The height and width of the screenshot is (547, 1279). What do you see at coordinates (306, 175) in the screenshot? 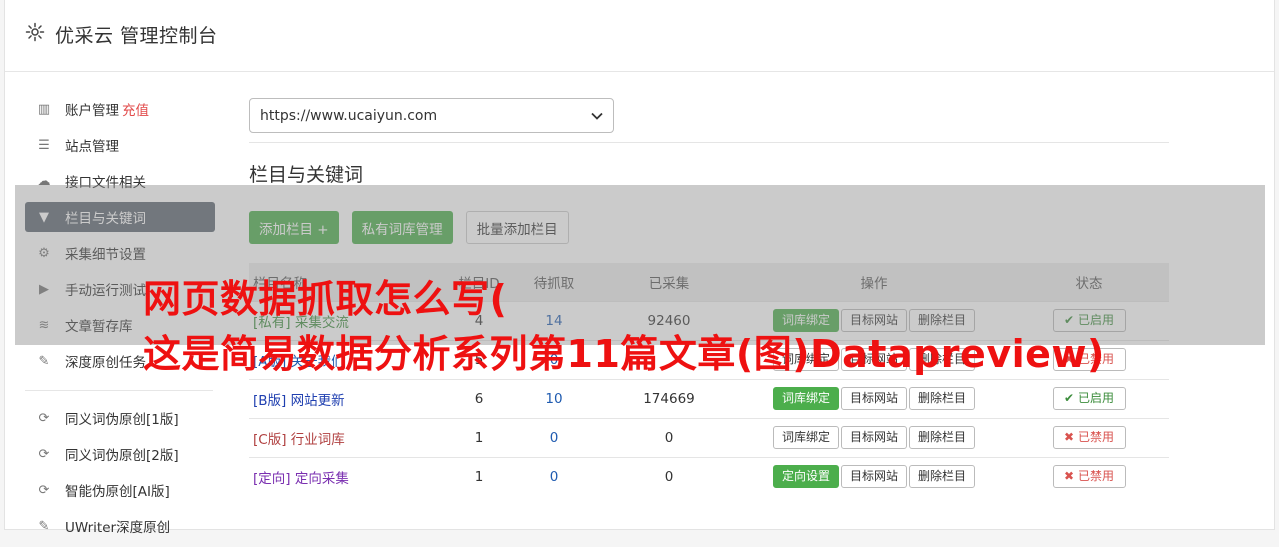
I see `section-title: 栏目与关键词` at bounding box center [306, 175].